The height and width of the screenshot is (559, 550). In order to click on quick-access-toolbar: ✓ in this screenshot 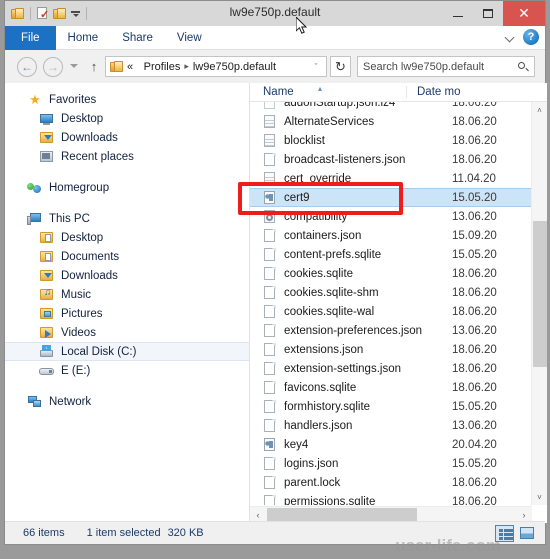, I will do `click(50, 13)`.